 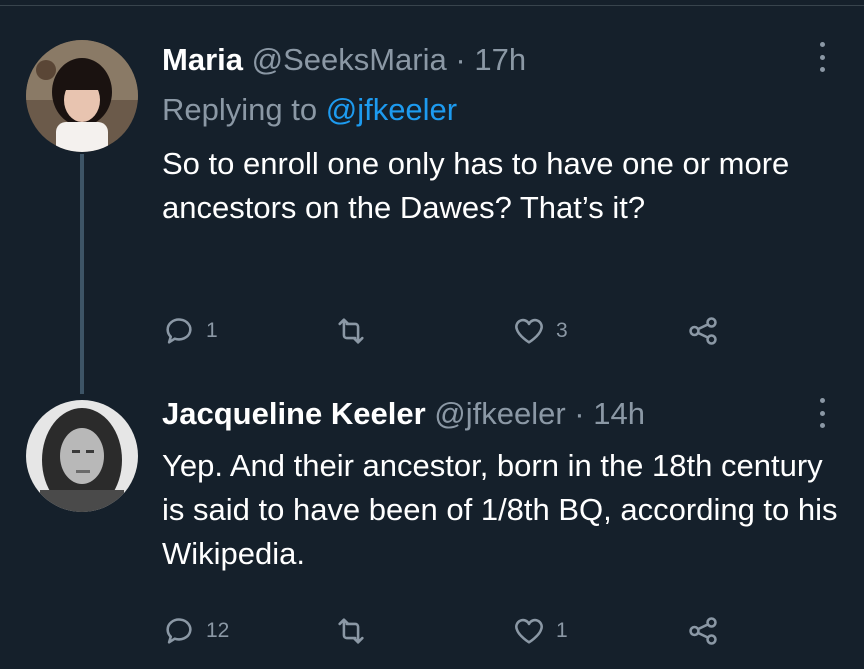 I want to click on like-button: 3, so click(x=540, y=331).